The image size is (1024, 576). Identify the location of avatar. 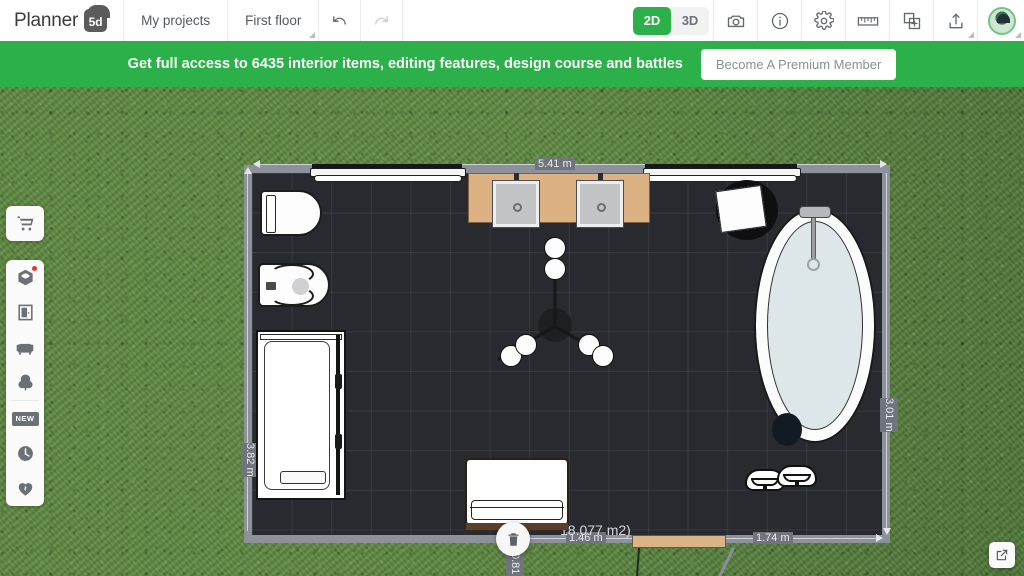
(1002, 20).